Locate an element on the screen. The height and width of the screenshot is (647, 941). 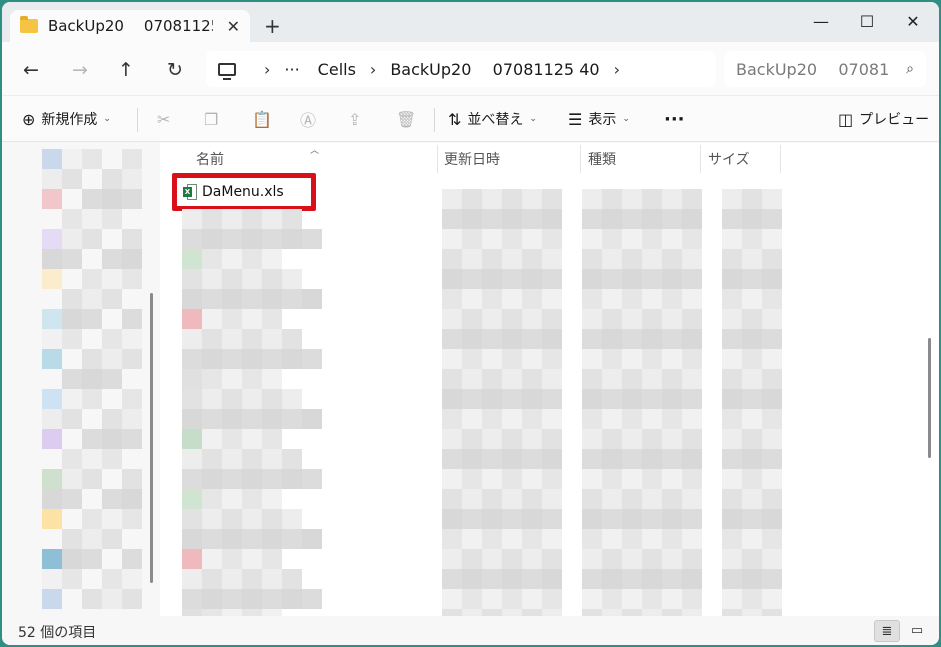
copy-button: ❐ is located at coordinates (214, 119).